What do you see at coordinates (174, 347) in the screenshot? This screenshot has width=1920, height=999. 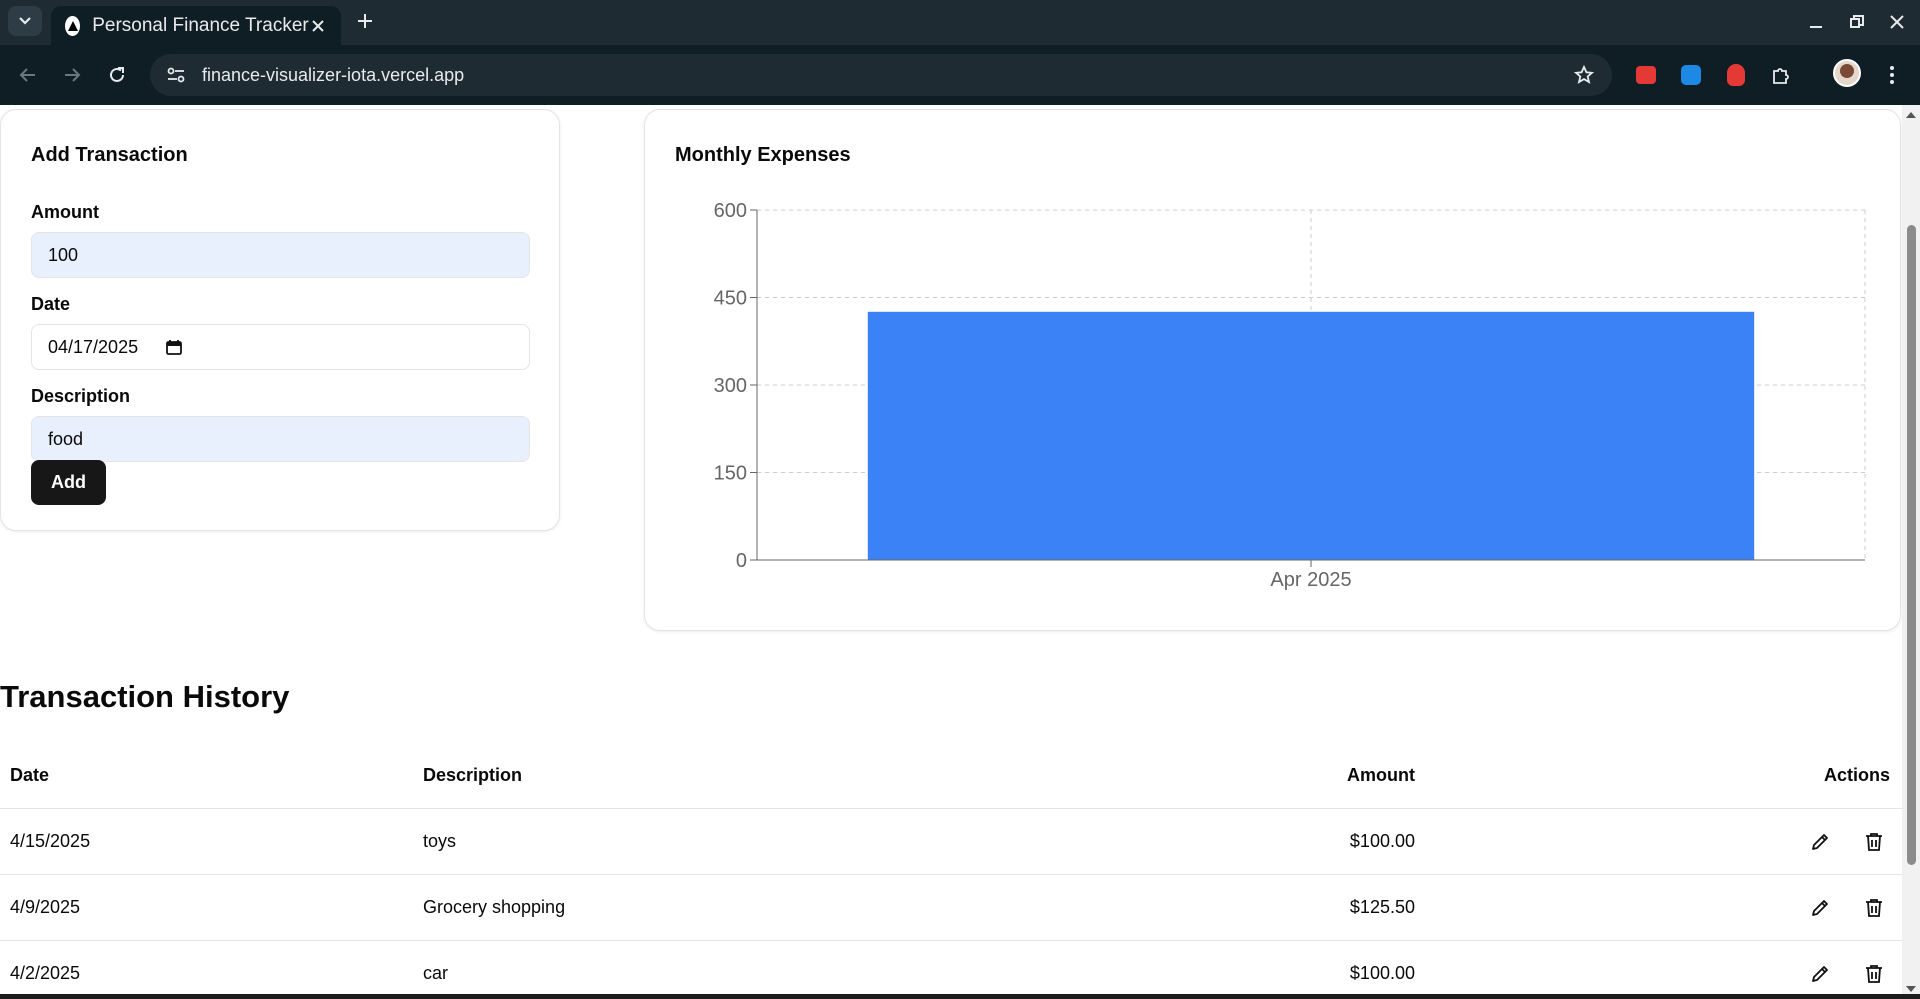 I see `calendar-icon` at bounding box center [174, 347].